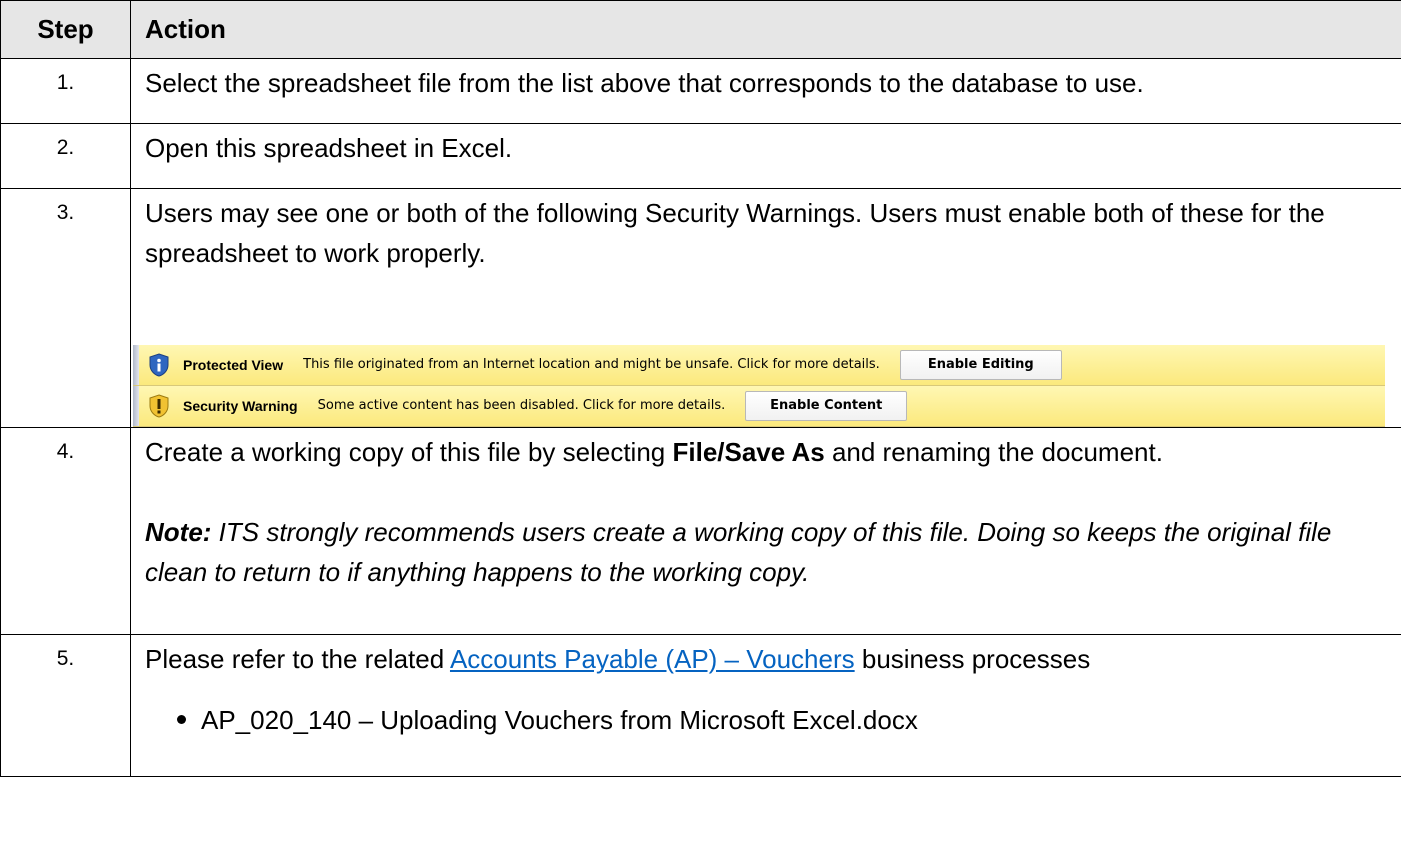 This screenshot has width=1401, height=866. I want to click on info-shield-icon, so click(159, 365).